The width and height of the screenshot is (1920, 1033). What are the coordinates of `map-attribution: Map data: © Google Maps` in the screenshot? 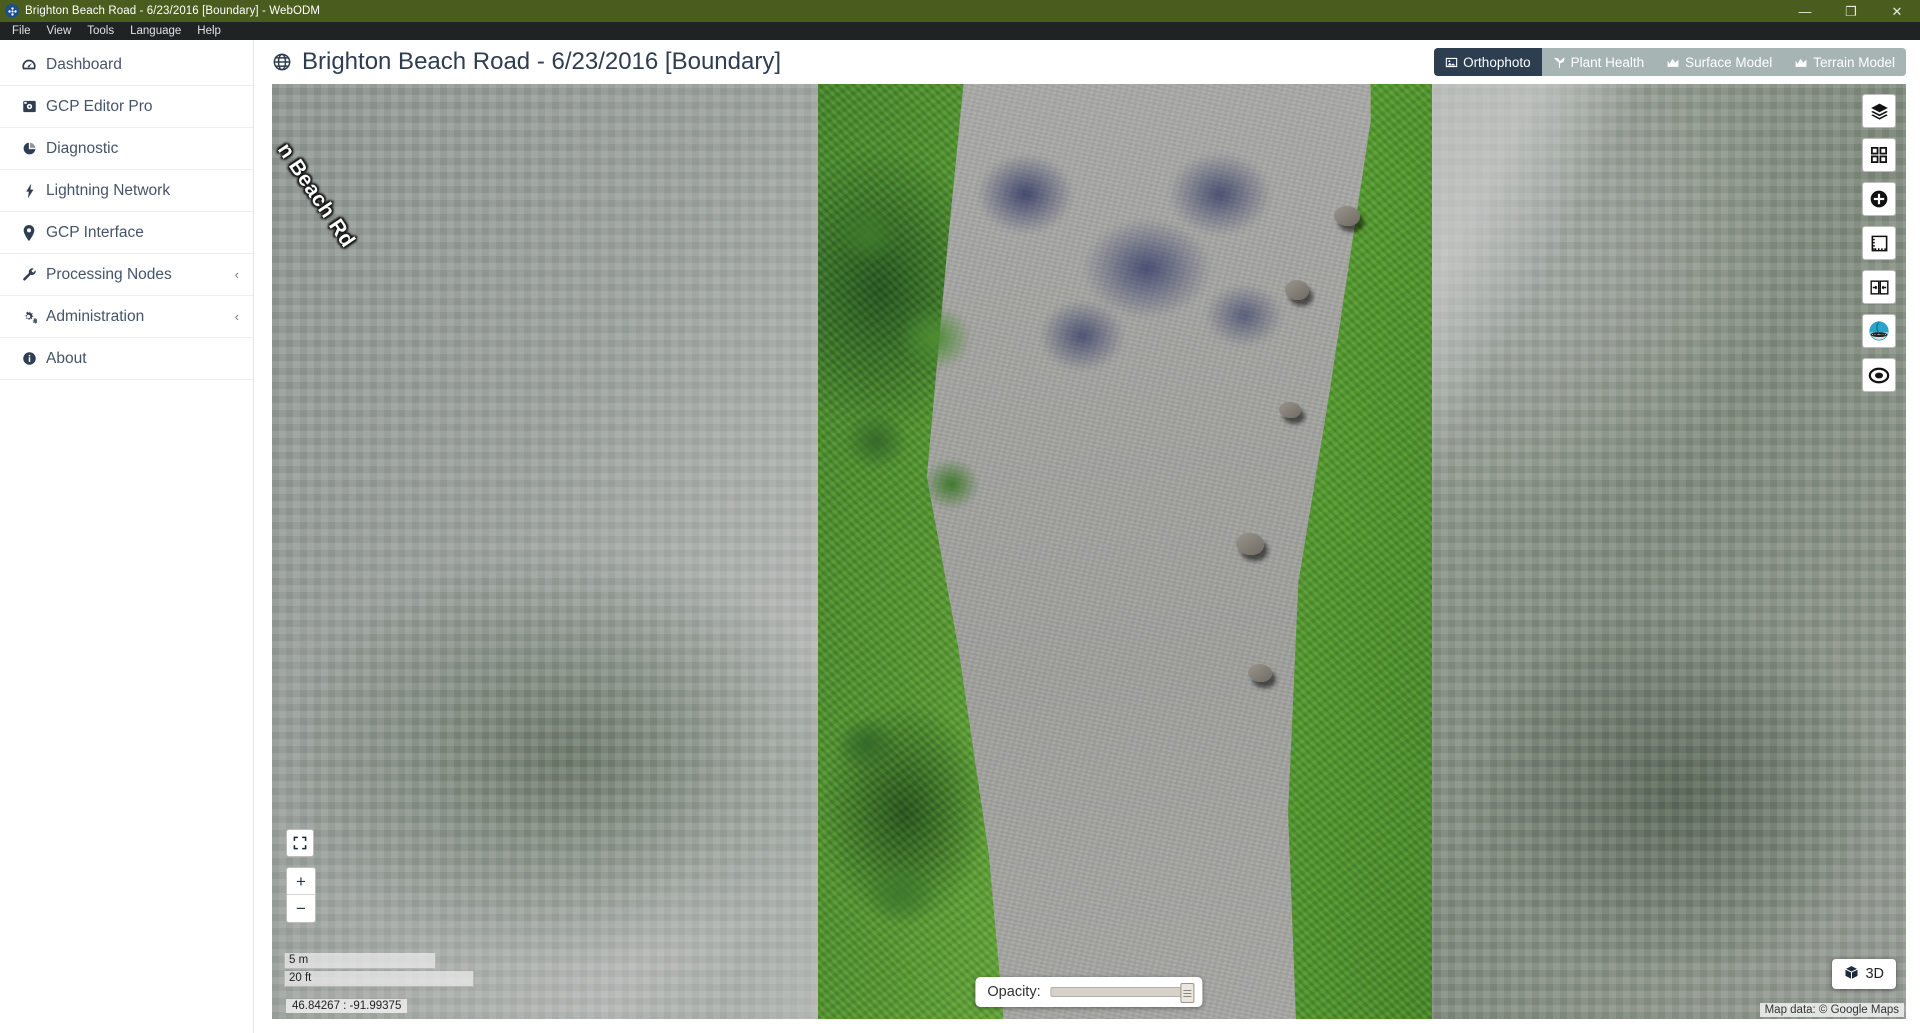 It's located at (1831, 1010).